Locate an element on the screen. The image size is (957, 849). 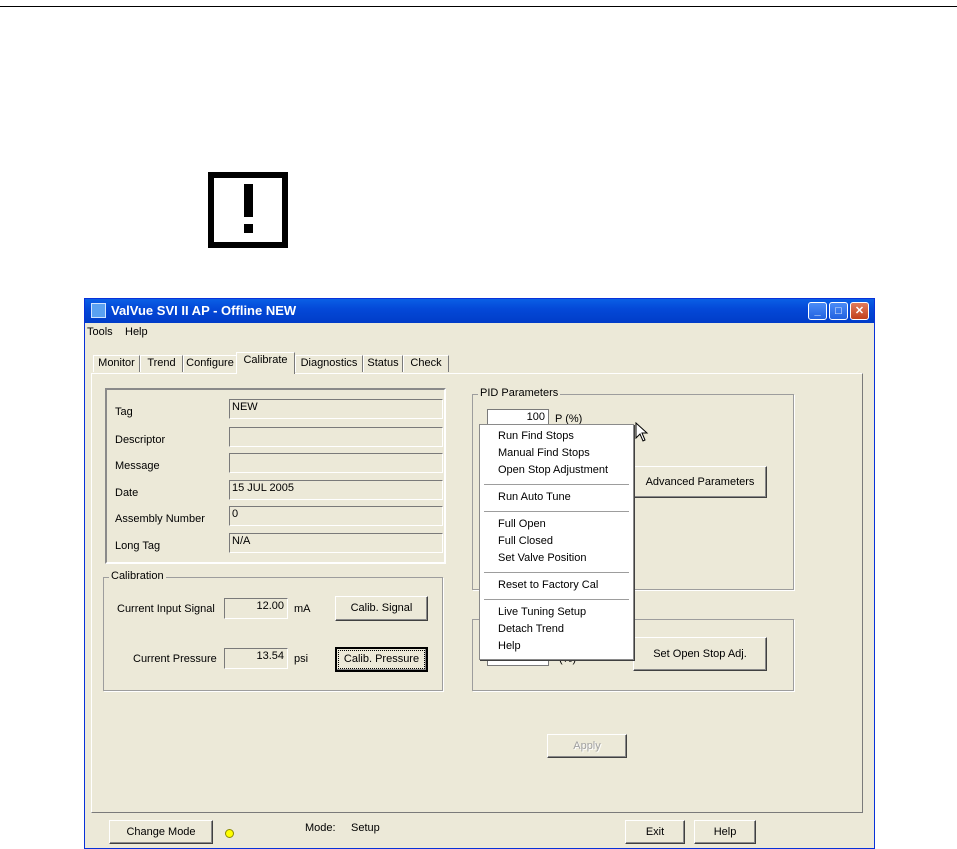
tag-field: NEW is located at coordinates (336, 409).